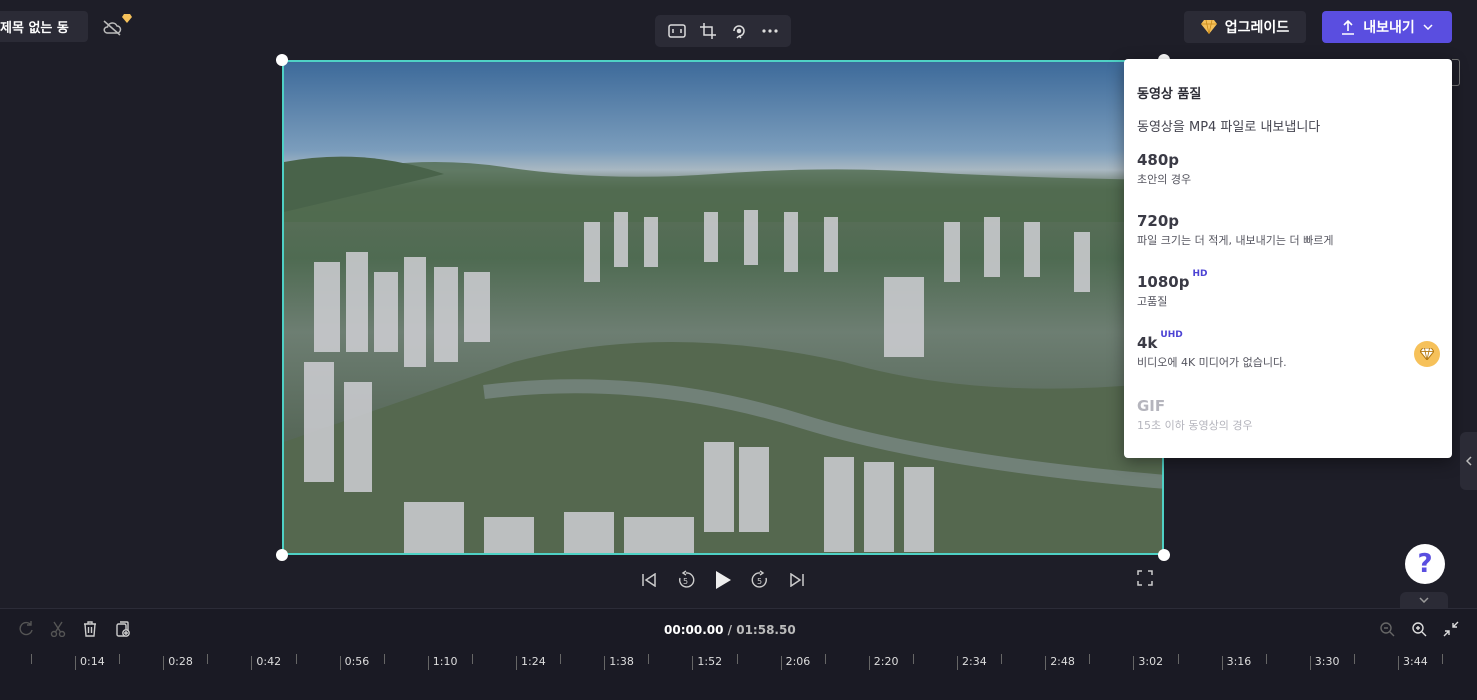 The height and width of the screenshot is (700, 1477). I want to click on skip-forward-icon, so click(797, 580).